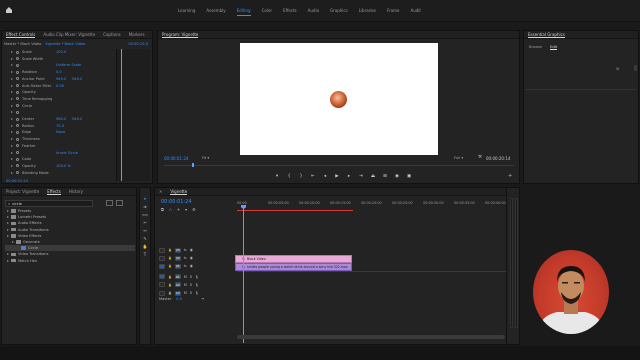 The width and height of the screenshot is (640, 360). Describe the element at coordinates (58, 173) in the screenshot. I see `effect-property-row: Blending Mode` at that location.